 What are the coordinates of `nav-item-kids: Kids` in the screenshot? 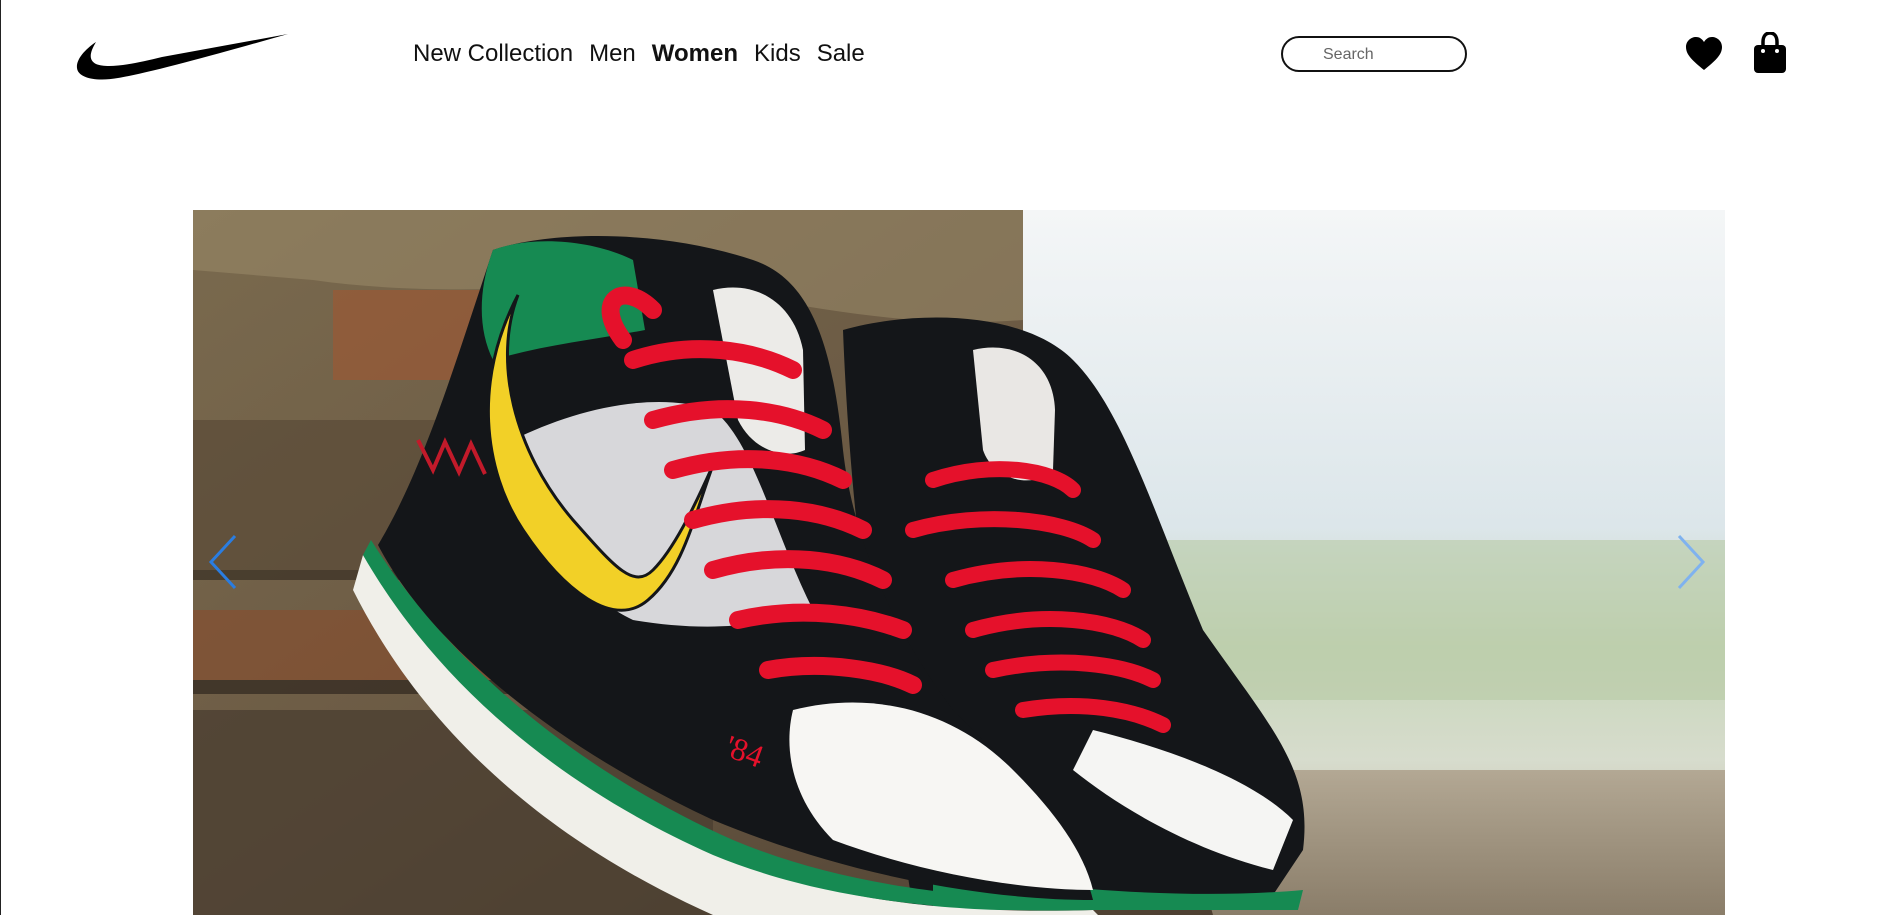 It's located at (777, 54).